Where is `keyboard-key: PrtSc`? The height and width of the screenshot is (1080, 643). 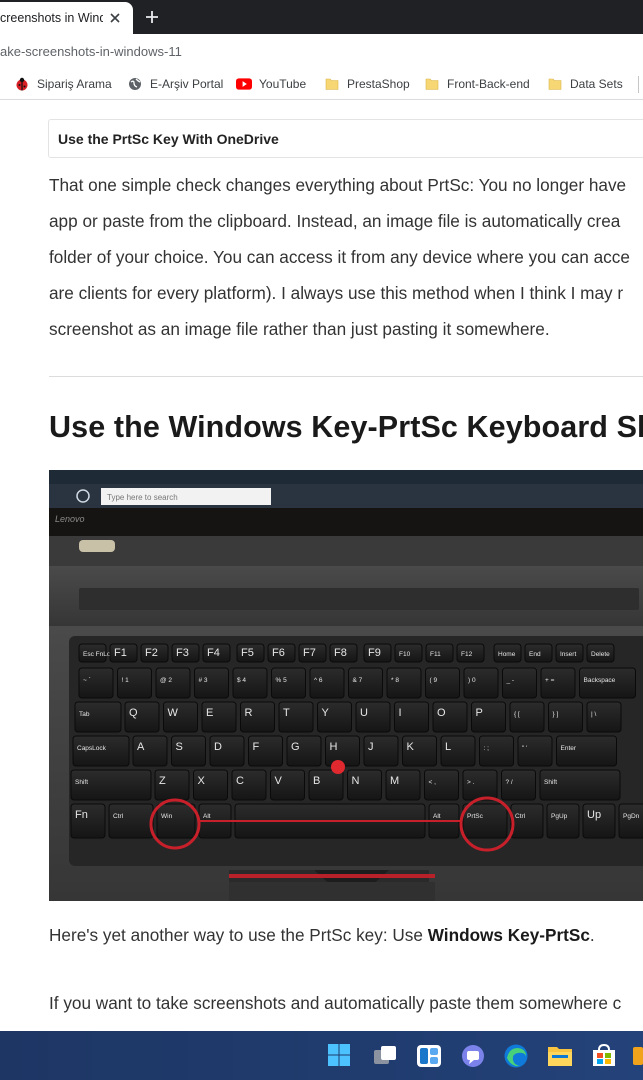
keyboard-key: PrtSc is located at coordinates (485, 821).